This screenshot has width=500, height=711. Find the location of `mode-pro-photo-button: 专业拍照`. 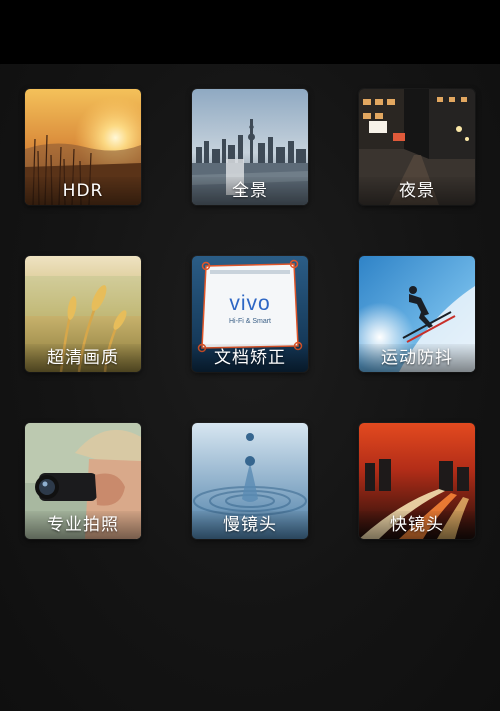

mode-pro-photo-button: 专业拍照 is located at coordinates (83, 481).